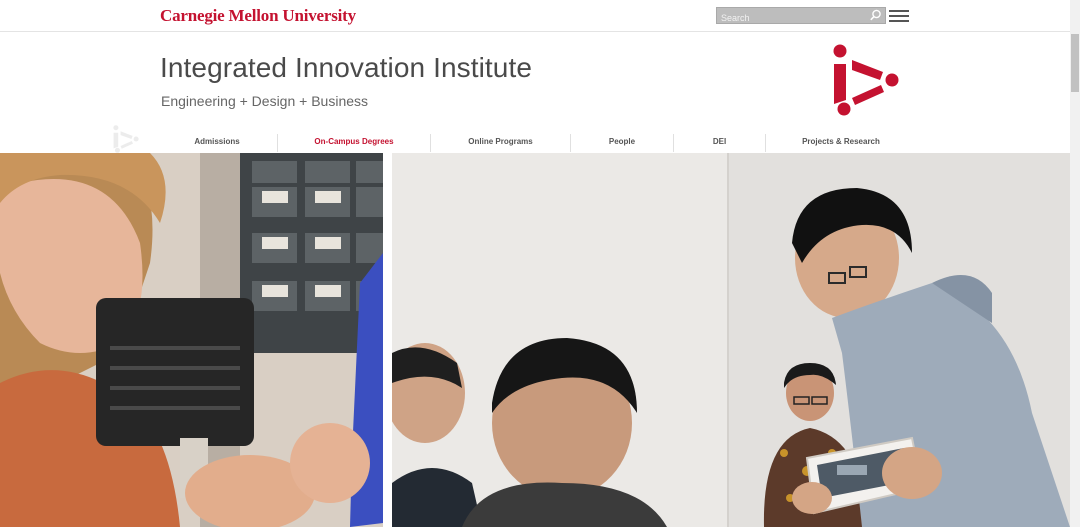  What do you see at coordinates (265, 101) in the screenshot?
I see `site-subtitle: Engineering + Design + Business` at bounding box center [265, 101].